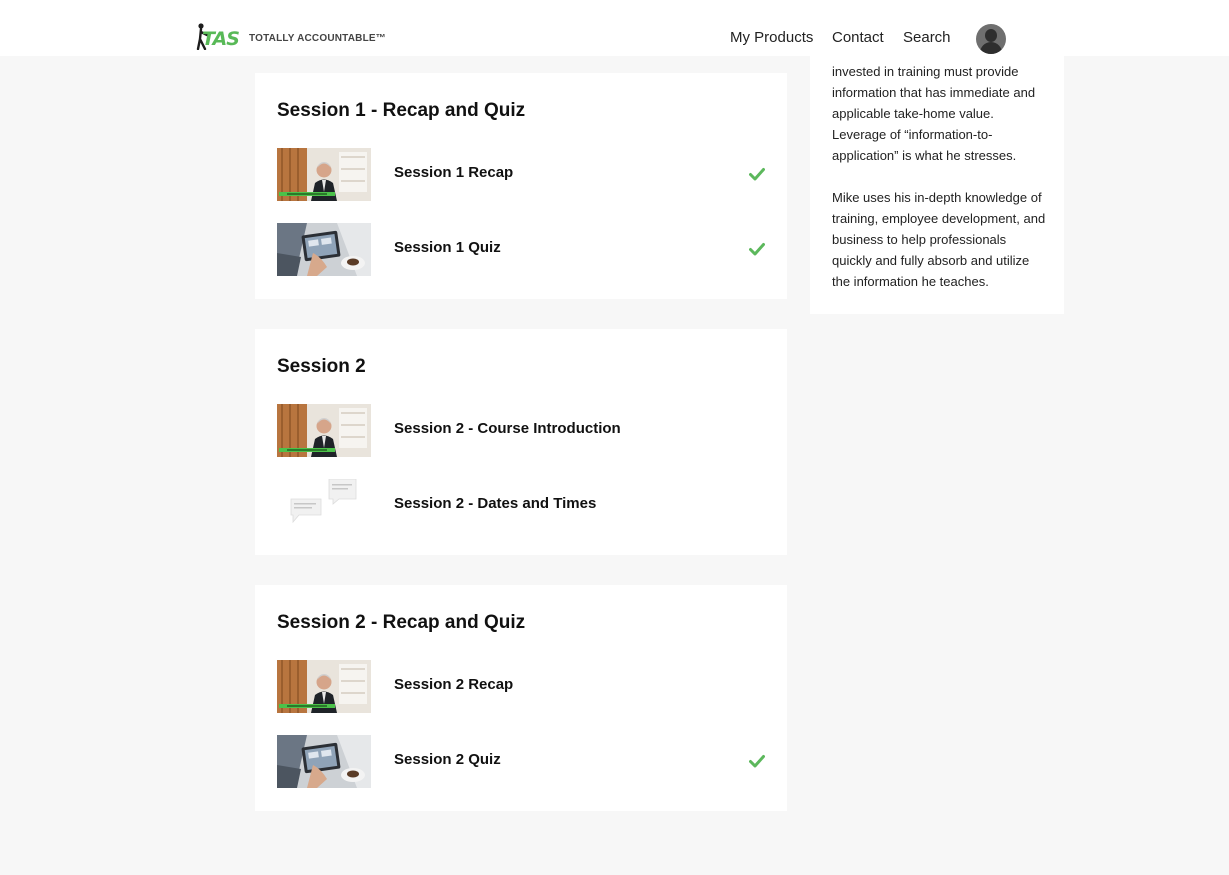  Describe the element at coordinates (321, 366) in the screenshot. I see `section-title: Session 2` at that location.